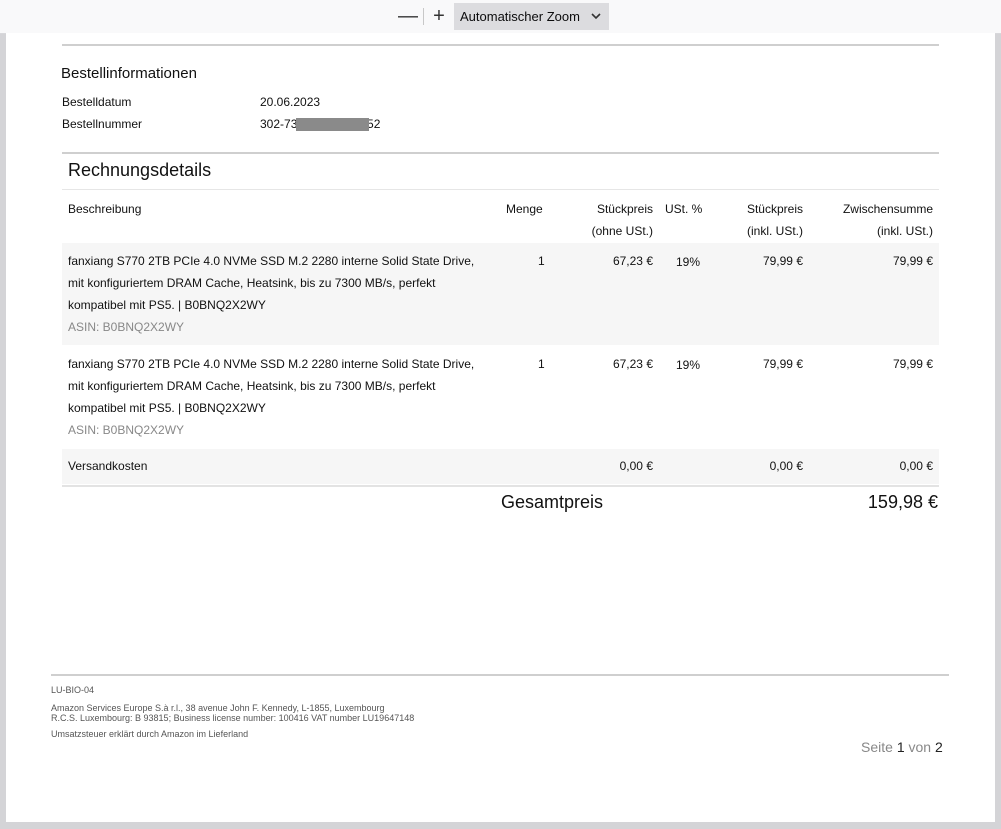  What do you see at coordinates (500, 153) in the screenshot?
I see `invoice-divider` at bounding box center [500, 153].